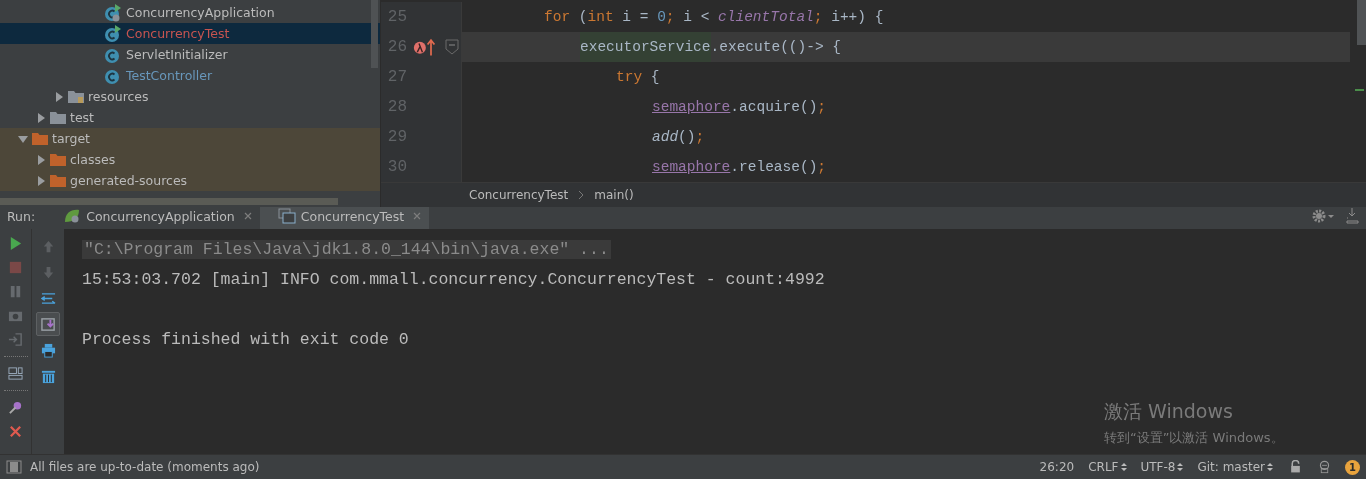 This screenshot has width=1366, height=479. I want to click on layout-icon, so click(15, 373).